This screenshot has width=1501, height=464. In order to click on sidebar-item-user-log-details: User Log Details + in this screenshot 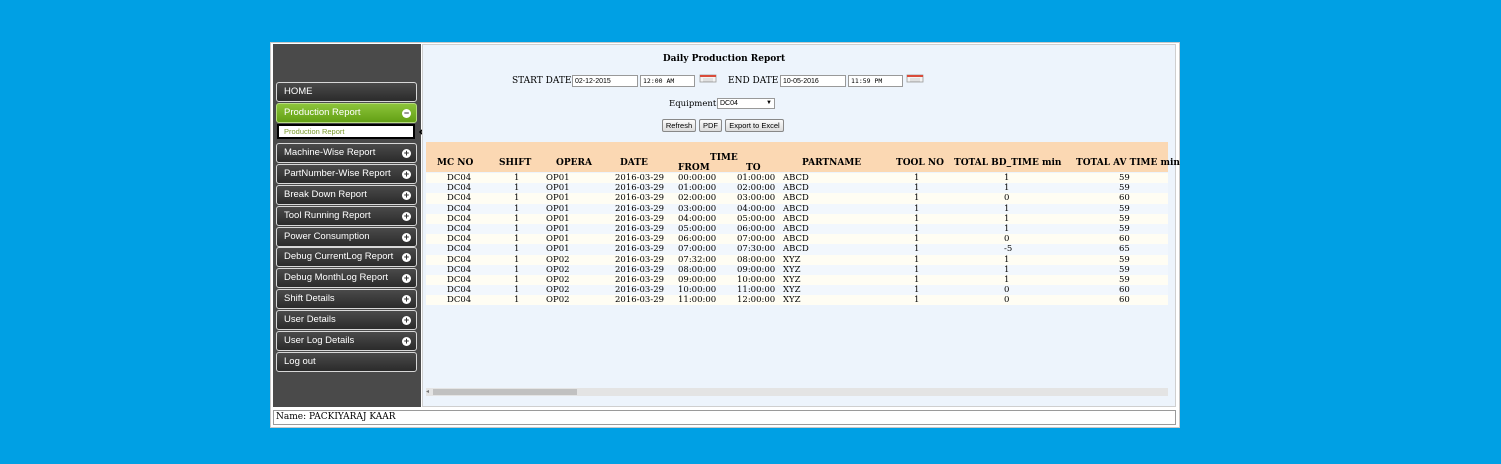, I will do `click(346, 341)`.